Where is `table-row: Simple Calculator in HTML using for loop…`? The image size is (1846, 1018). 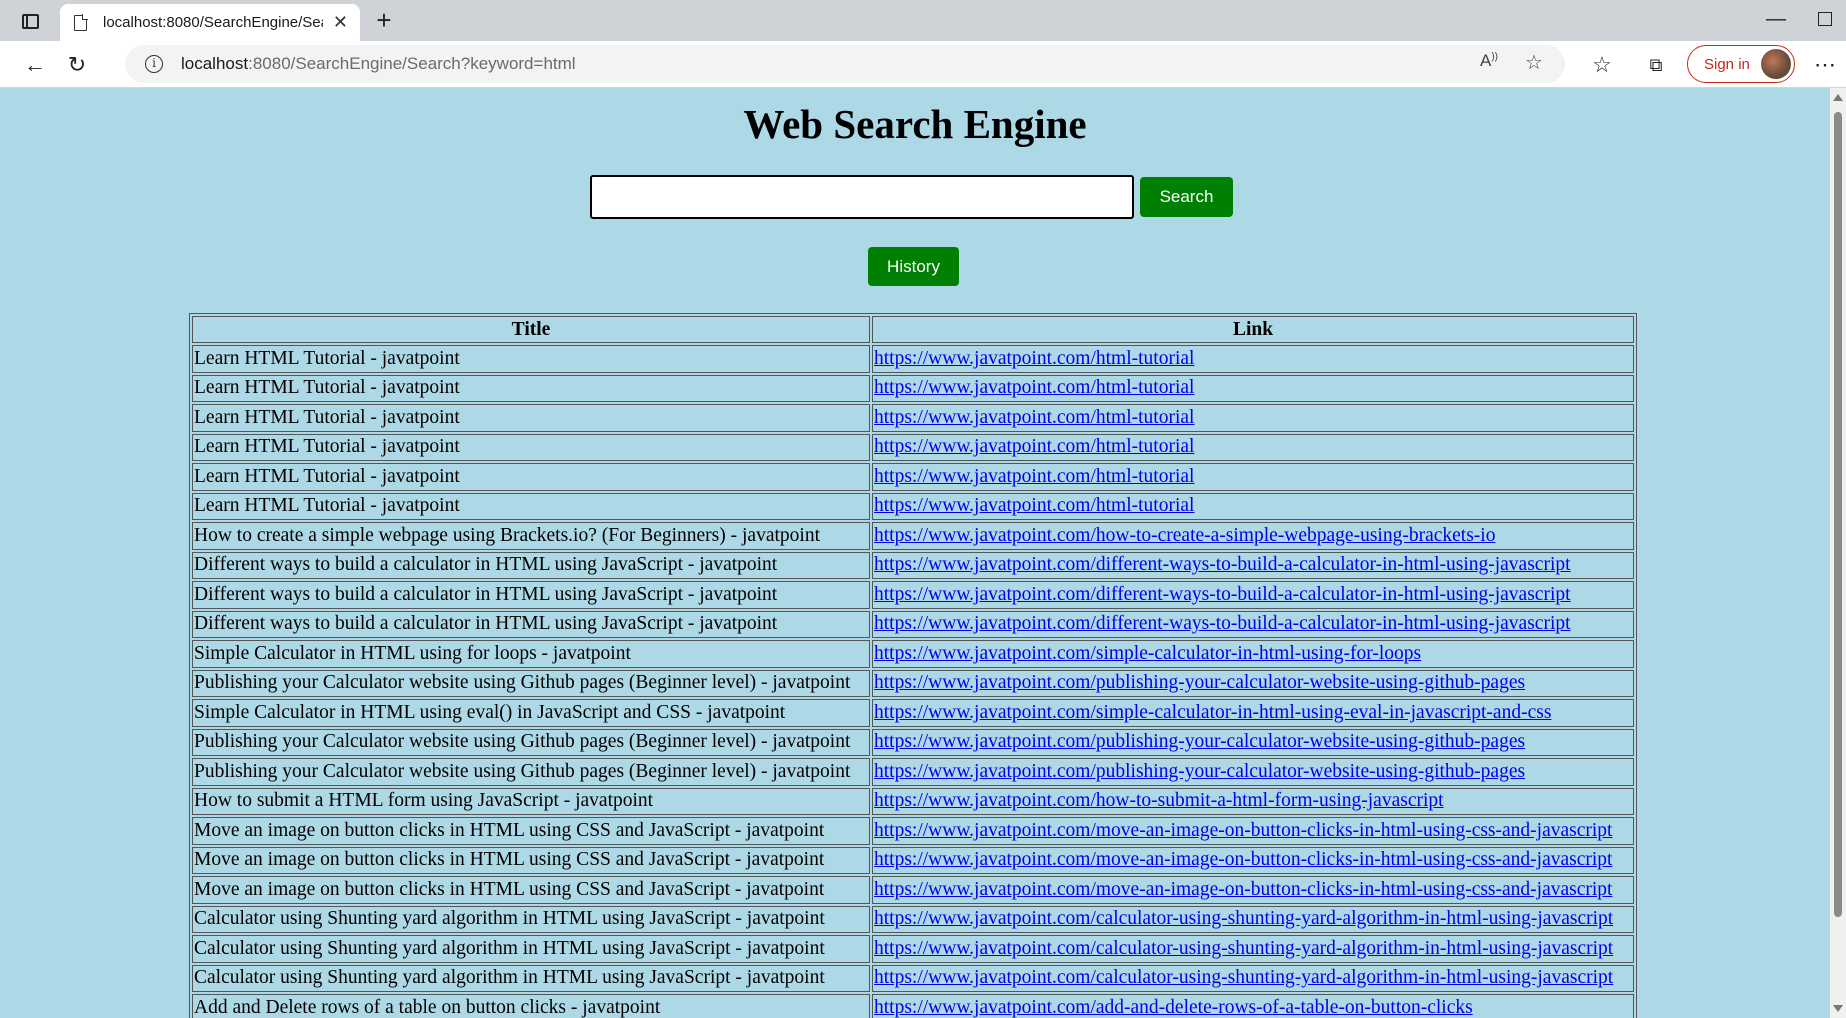
table-row: Simple Calculator in HTML using for loop… is located at coordinates (913, 654).